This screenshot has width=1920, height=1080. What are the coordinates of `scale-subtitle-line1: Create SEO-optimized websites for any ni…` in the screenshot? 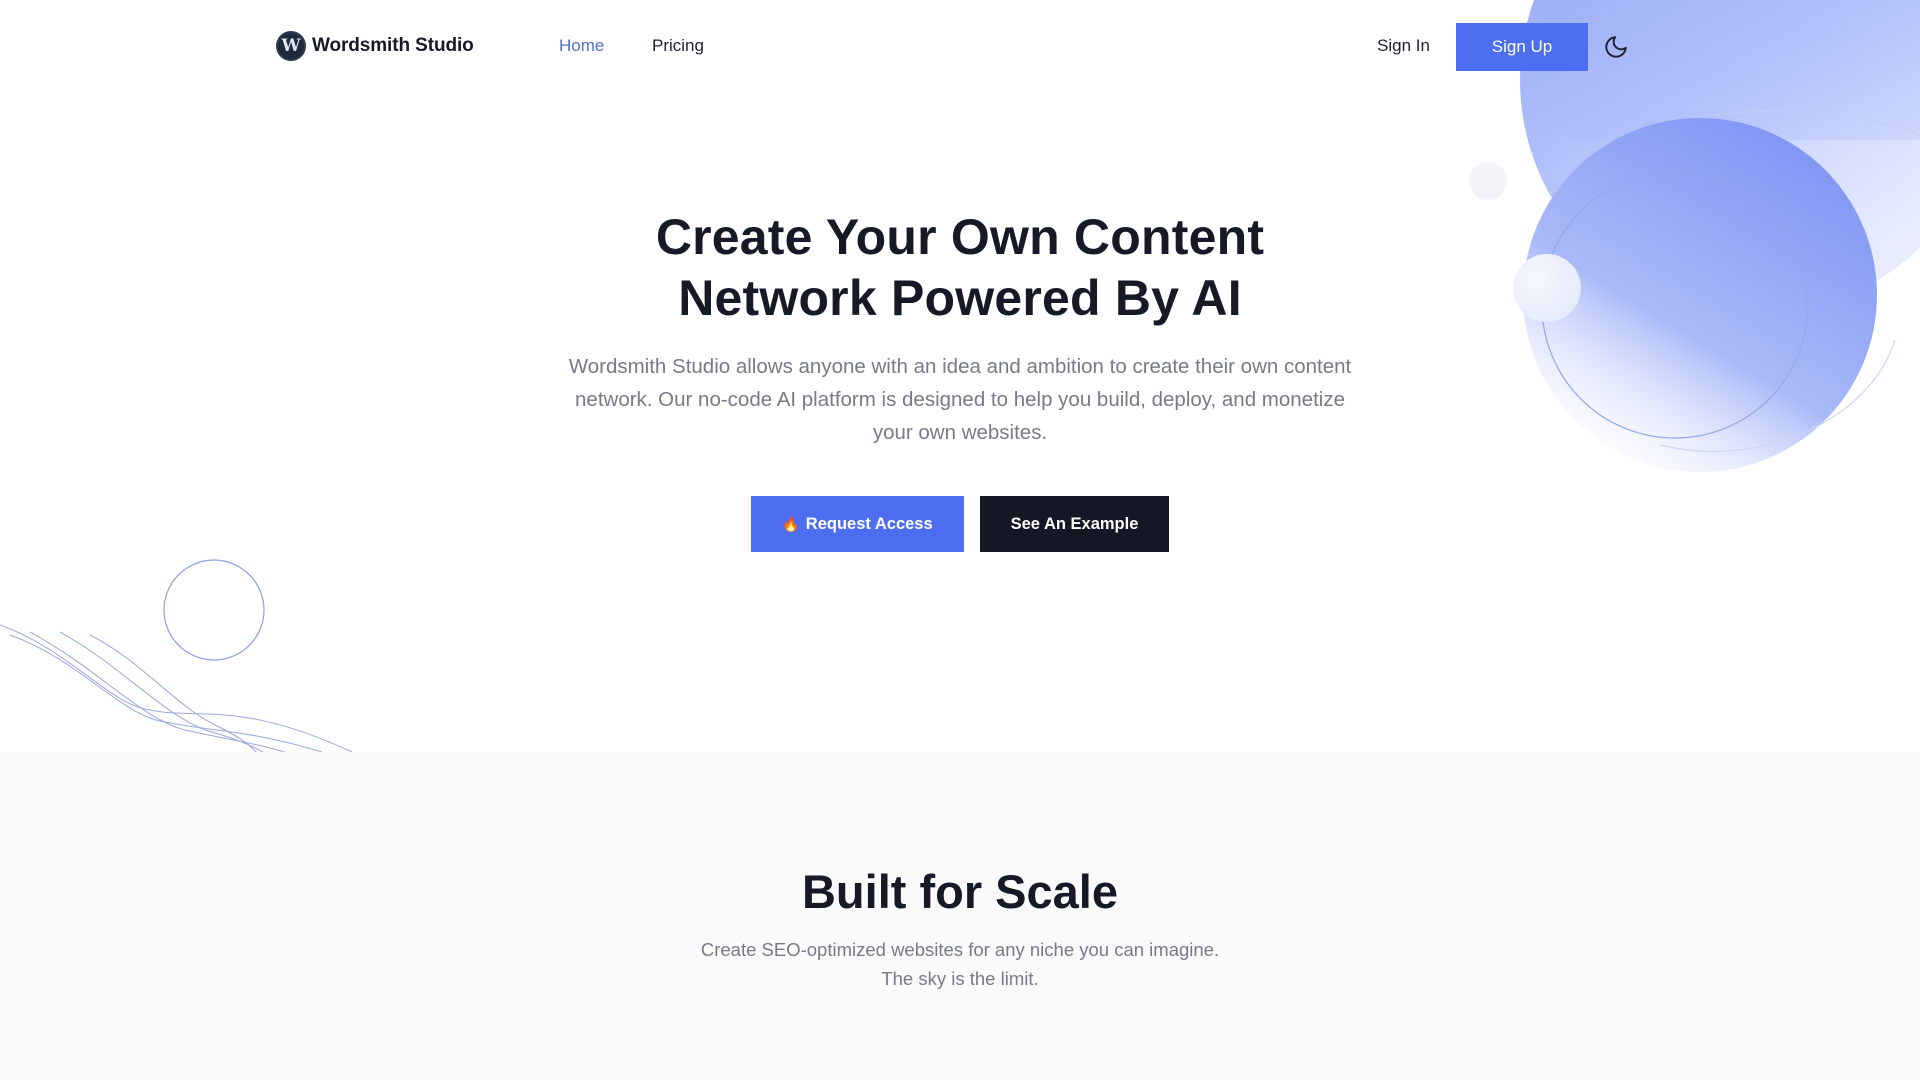 It's located at (960, 949).